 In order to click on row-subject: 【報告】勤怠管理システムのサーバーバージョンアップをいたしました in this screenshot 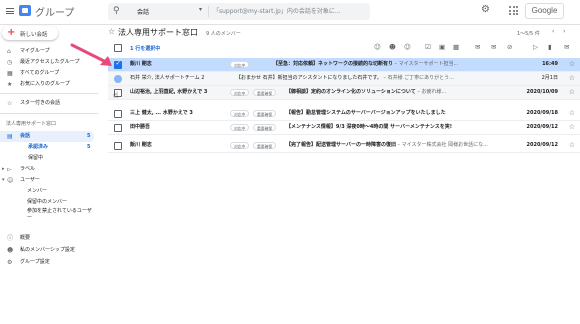, I will do `click(407, 113)`.